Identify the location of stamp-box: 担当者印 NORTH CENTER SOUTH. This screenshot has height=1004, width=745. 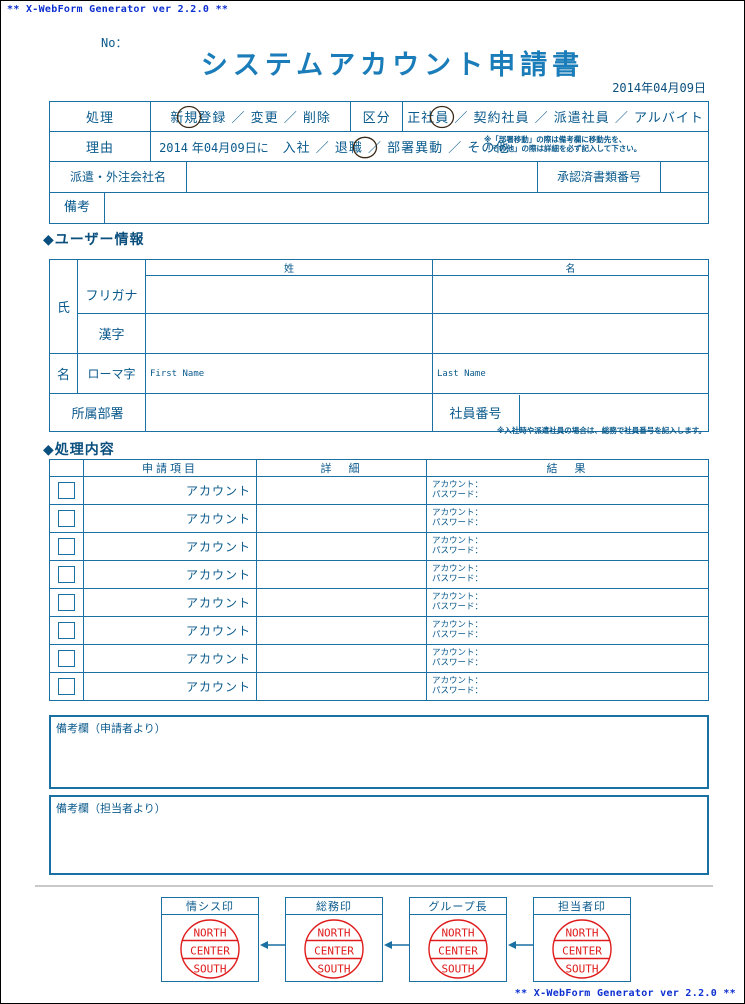
(582, 939).